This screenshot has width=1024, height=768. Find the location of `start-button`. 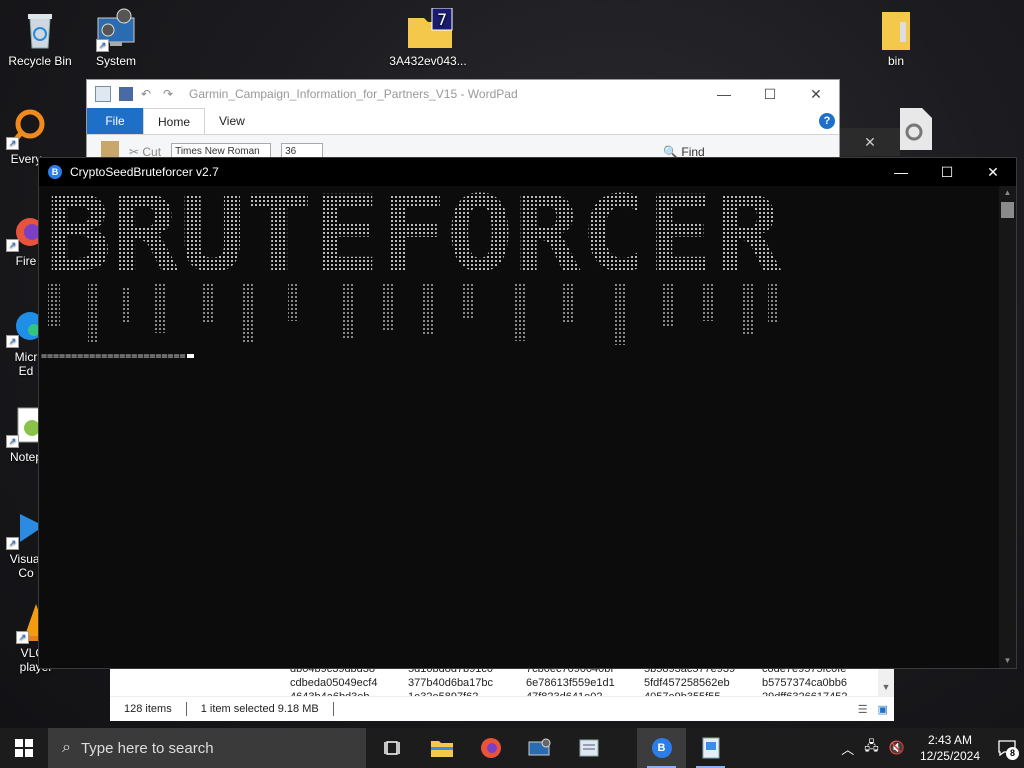

start-button is located at coordinates (24, 748).